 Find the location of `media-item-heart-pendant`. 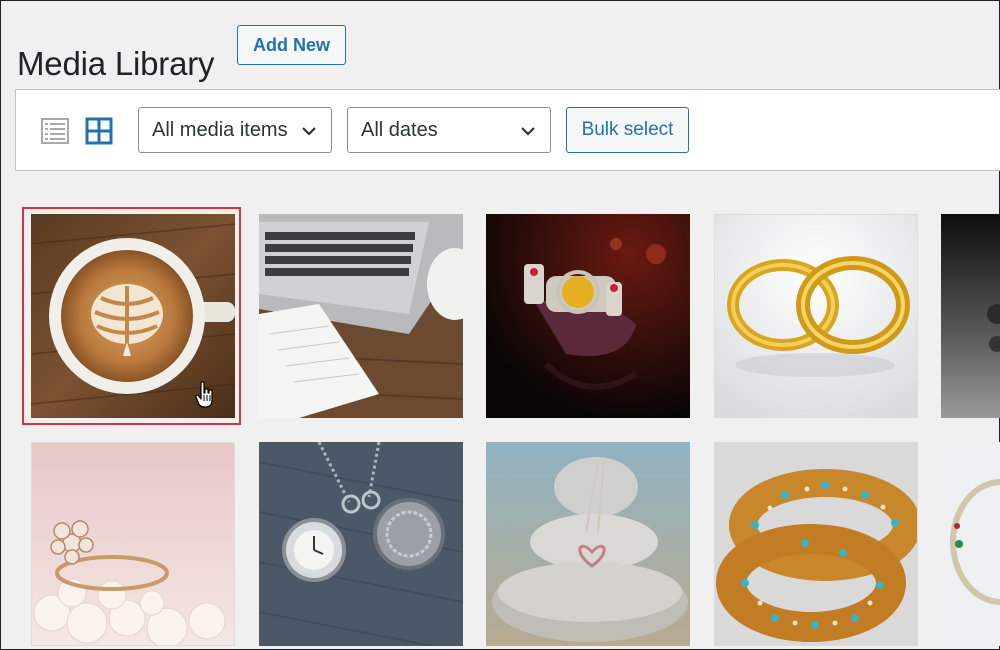

media-item-heart-pendant is located at coordinates (588, 544).